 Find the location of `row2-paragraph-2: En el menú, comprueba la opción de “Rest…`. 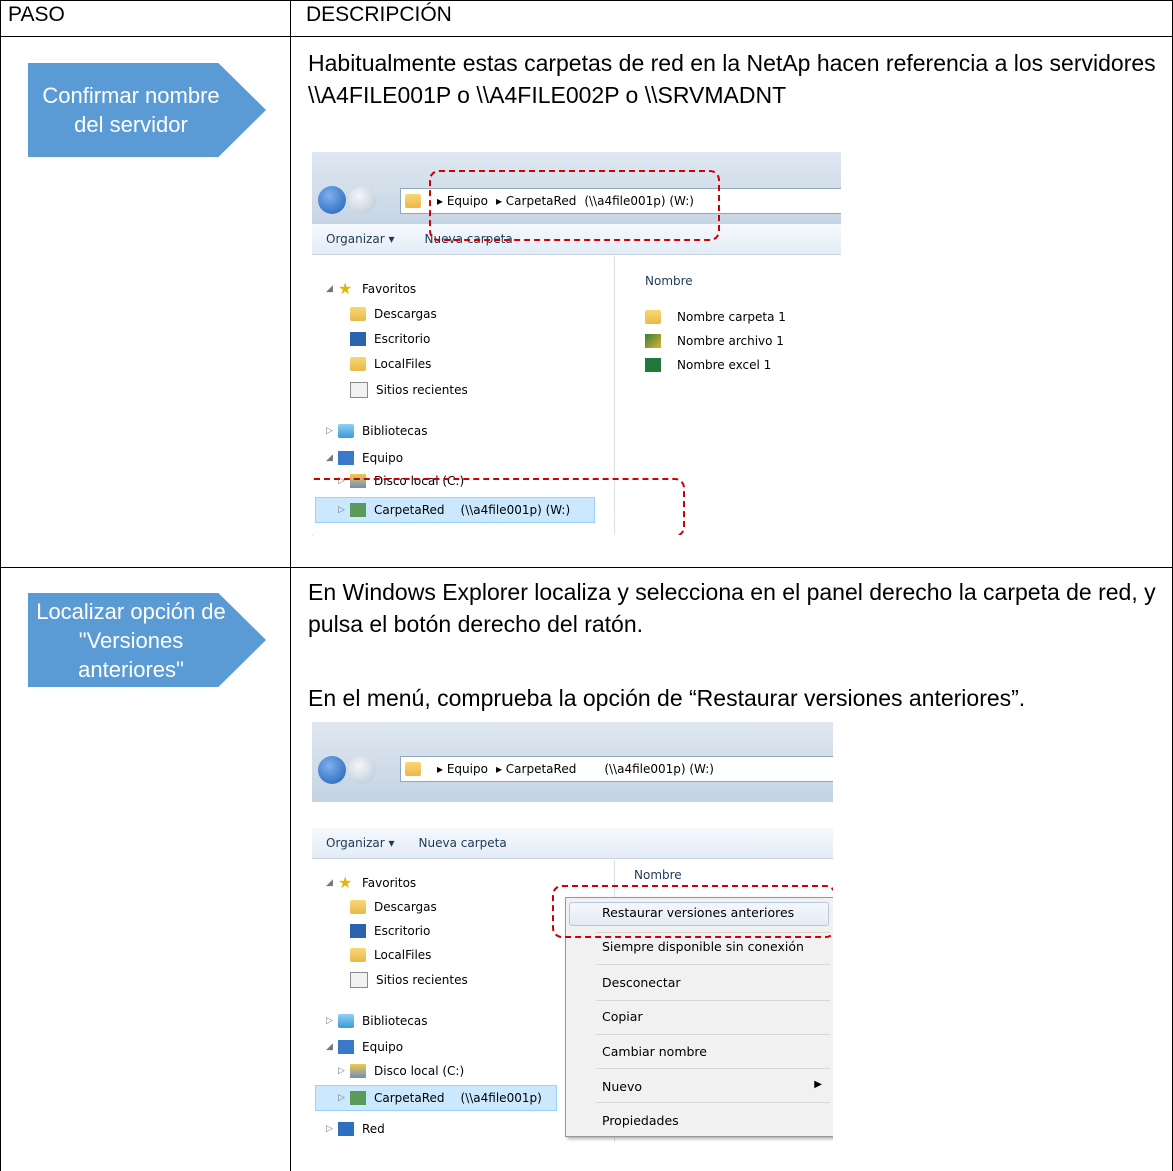

row2-paragraph-2: En el menú, comprueba la opción de “Rest… is located at coordinates (667, 698).